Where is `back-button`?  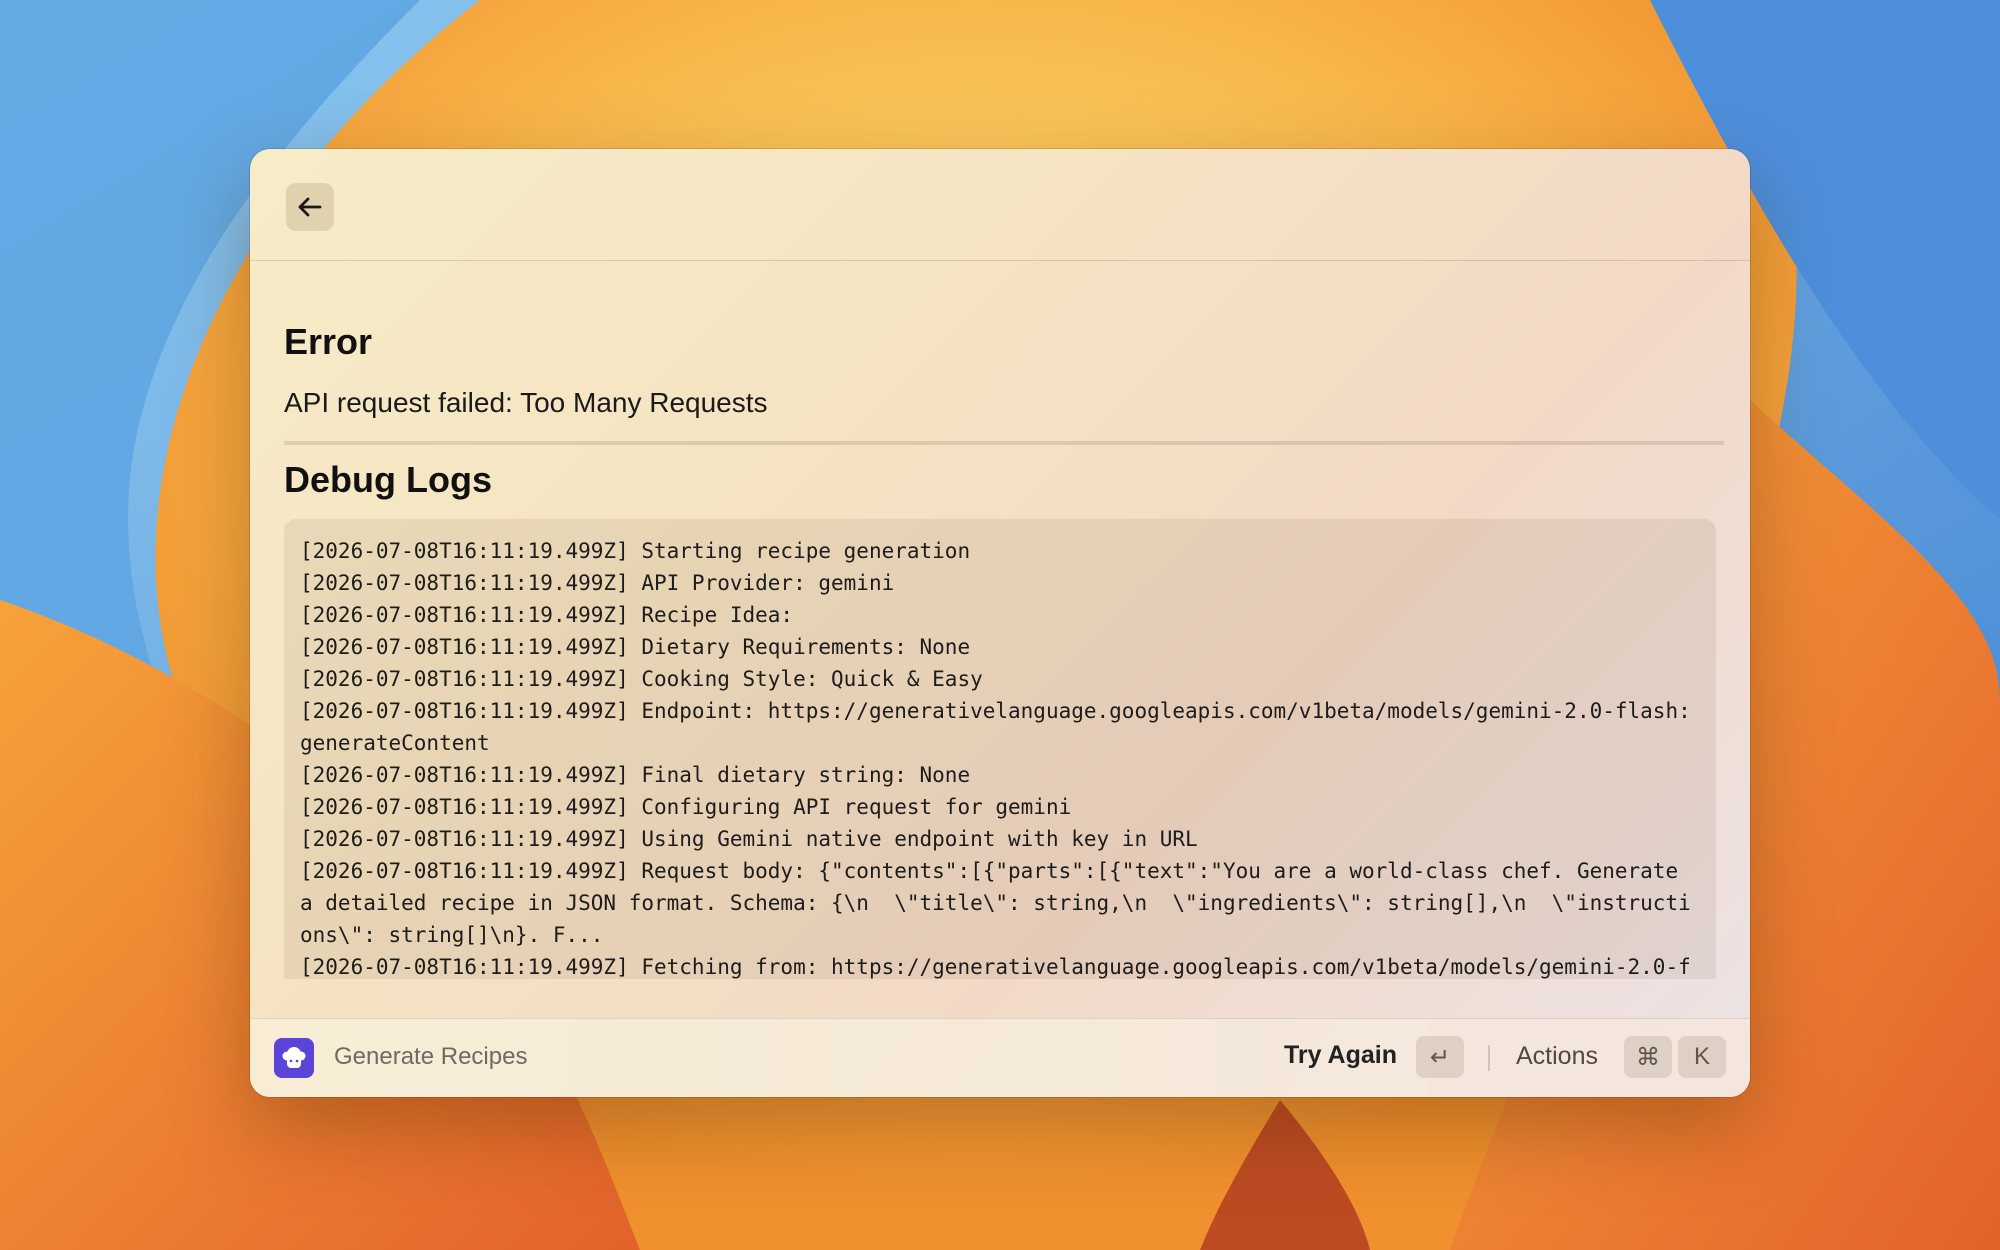 back-button is located at coordinates (310, 207).